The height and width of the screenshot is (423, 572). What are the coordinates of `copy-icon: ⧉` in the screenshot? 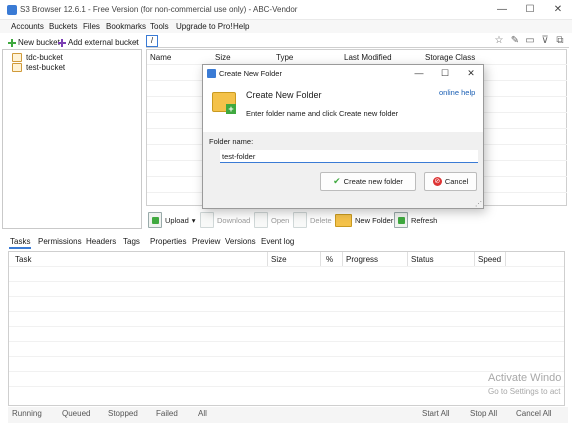 It's located at (560, 41).